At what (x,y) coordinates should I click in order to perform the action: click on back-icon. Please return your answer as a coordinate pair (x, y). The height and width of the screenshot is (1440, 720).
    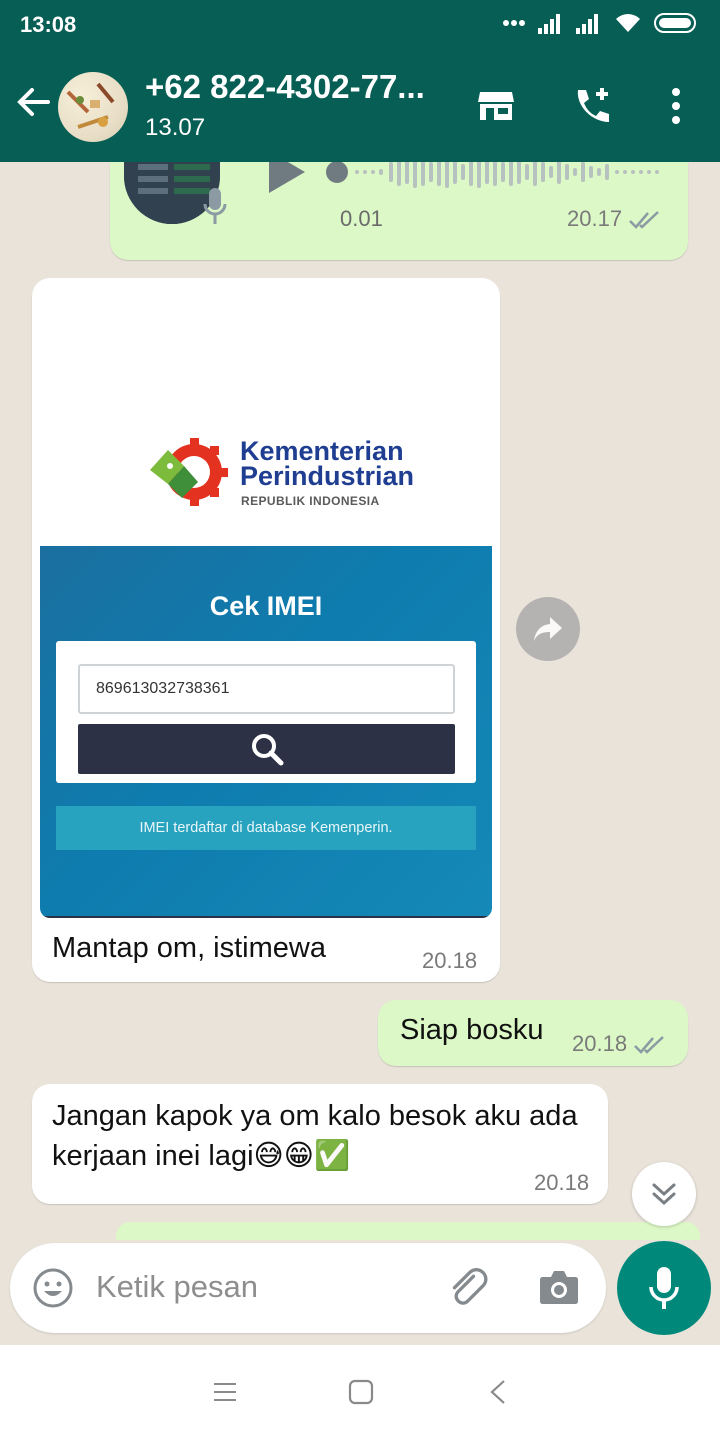
    Looking at the image, I should click on (498, 1392).